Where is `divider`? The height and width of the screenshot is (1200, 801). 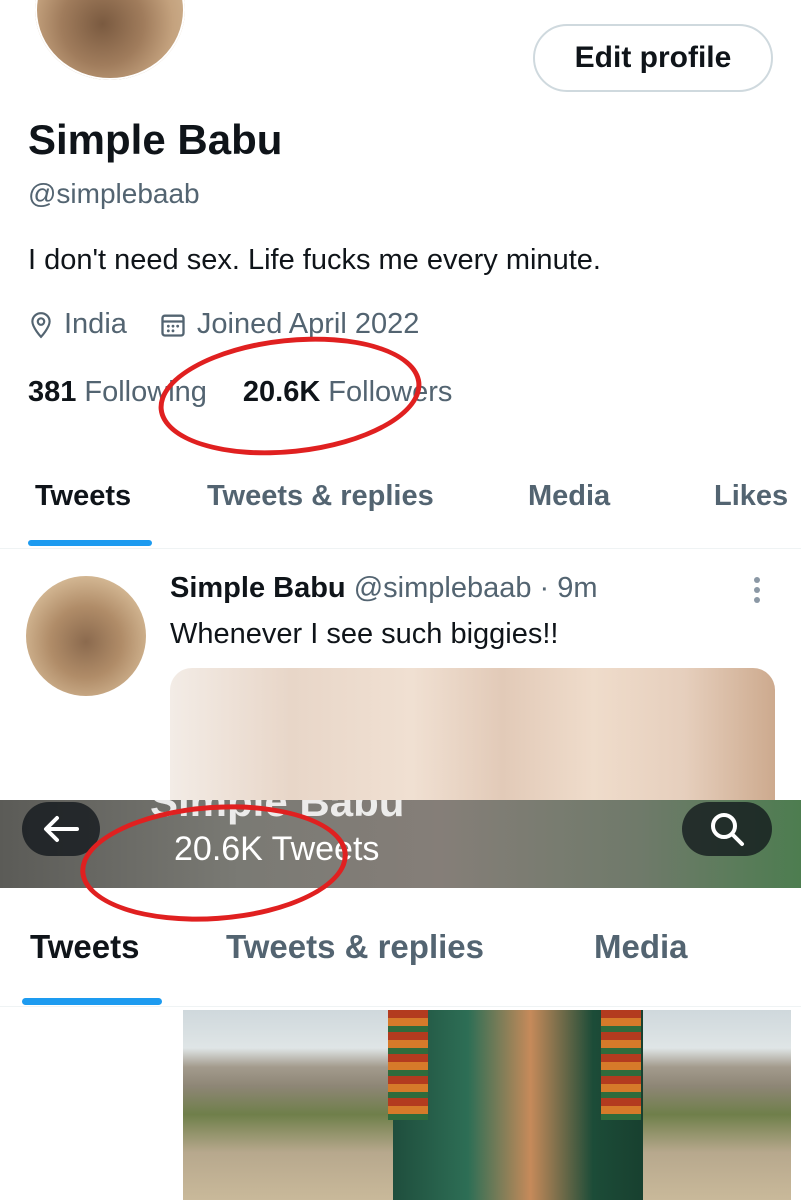 divider is located at coordinates (400, 548).